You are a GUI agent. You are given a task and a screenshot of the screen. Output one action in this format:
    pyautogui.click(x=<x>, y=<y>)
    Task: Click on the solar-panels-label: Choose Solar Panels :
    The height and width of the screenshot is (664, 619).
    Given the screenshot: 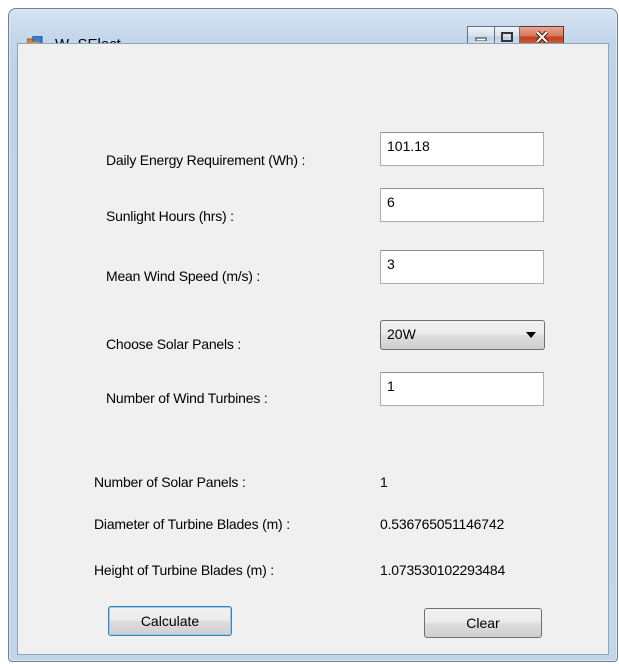 What is the action you would take?
    pyautogui.click(x=174, y=344)
    